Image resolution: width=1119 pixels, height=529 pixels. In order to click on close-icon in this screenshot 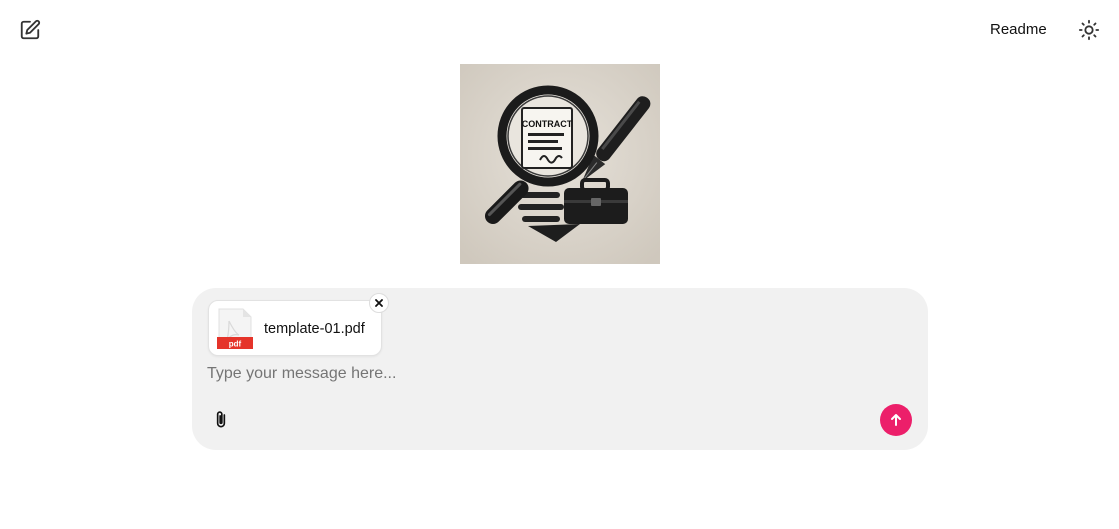, I will do `click(379, 303)`.